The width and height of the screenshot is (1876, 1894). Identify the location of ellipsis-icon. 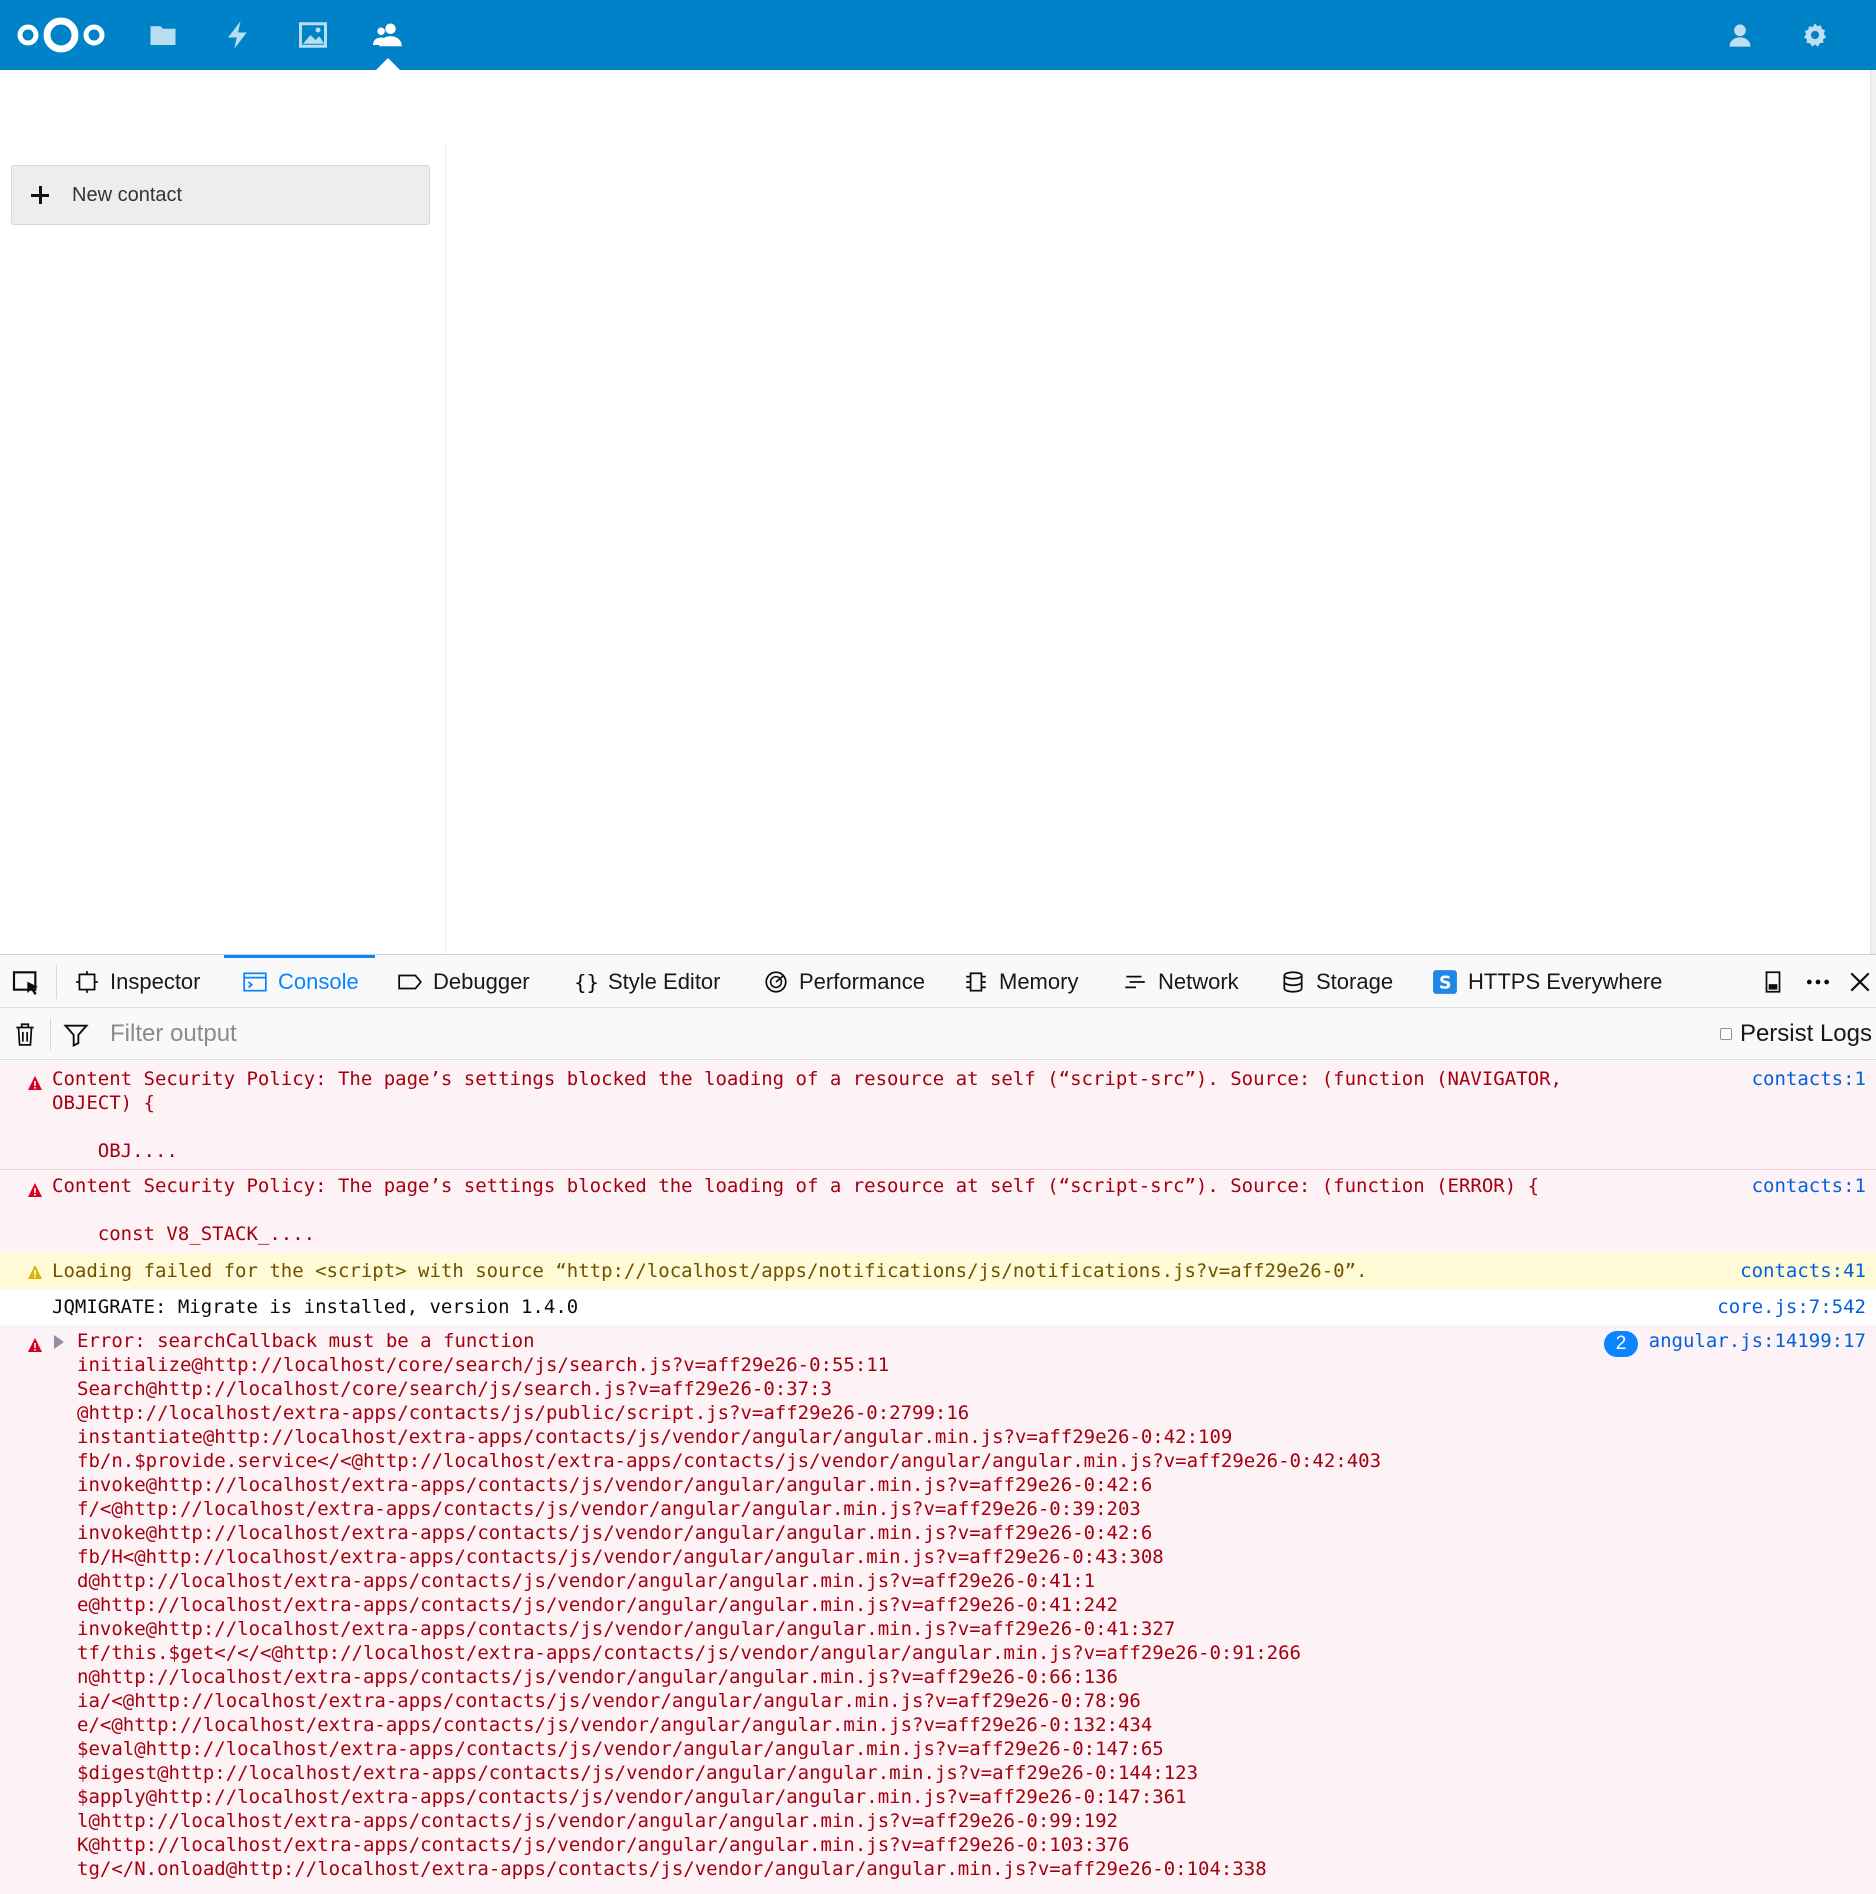
(1818, 982).